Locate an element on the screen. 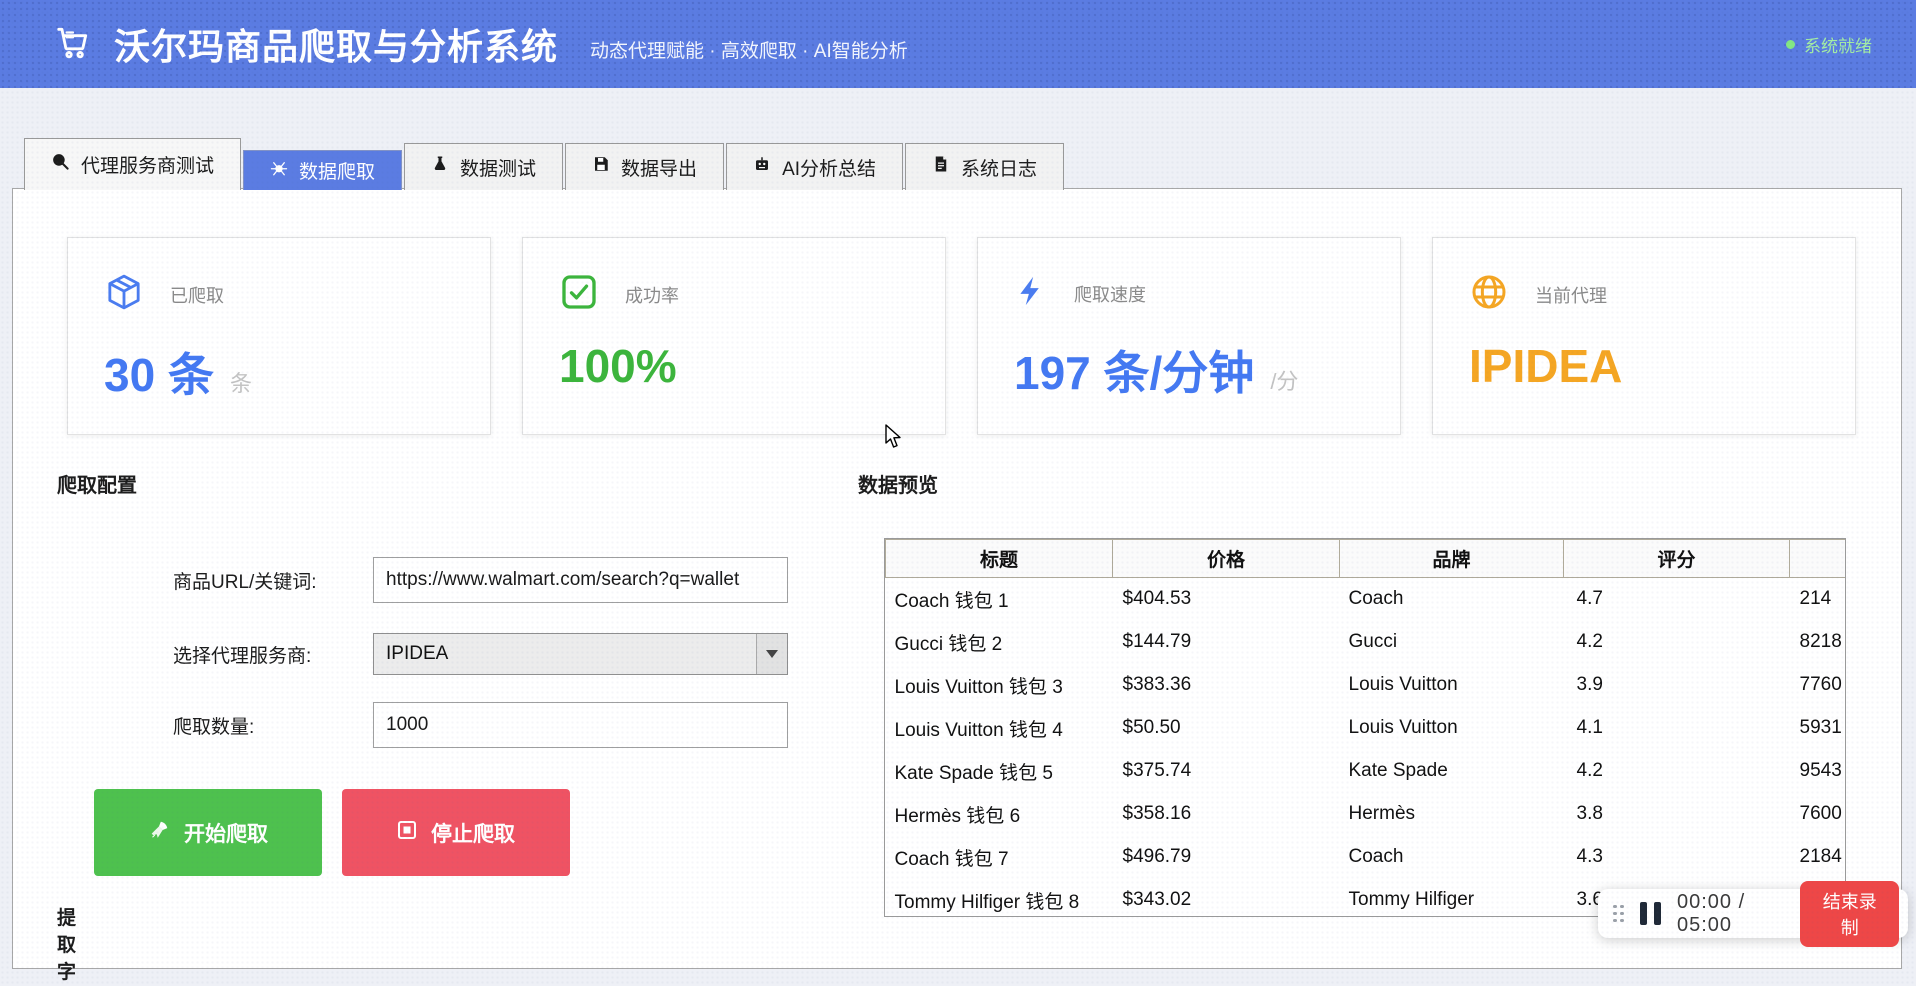 This screenshot has height=986, width=1916. table-cell: Tommy Hilfiger is located at coordinates (1451, 897).